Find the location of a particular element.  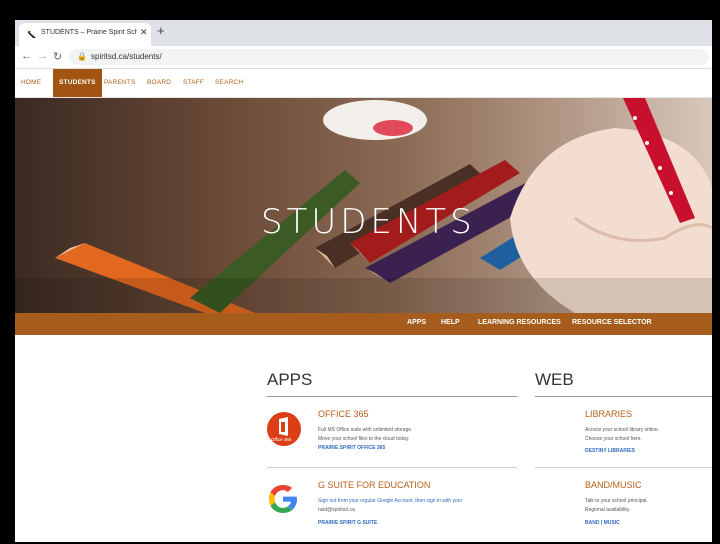

browser-tab: STUDENTS – Prairie Spirit School… ✕ is located at coordinates (85, 34).